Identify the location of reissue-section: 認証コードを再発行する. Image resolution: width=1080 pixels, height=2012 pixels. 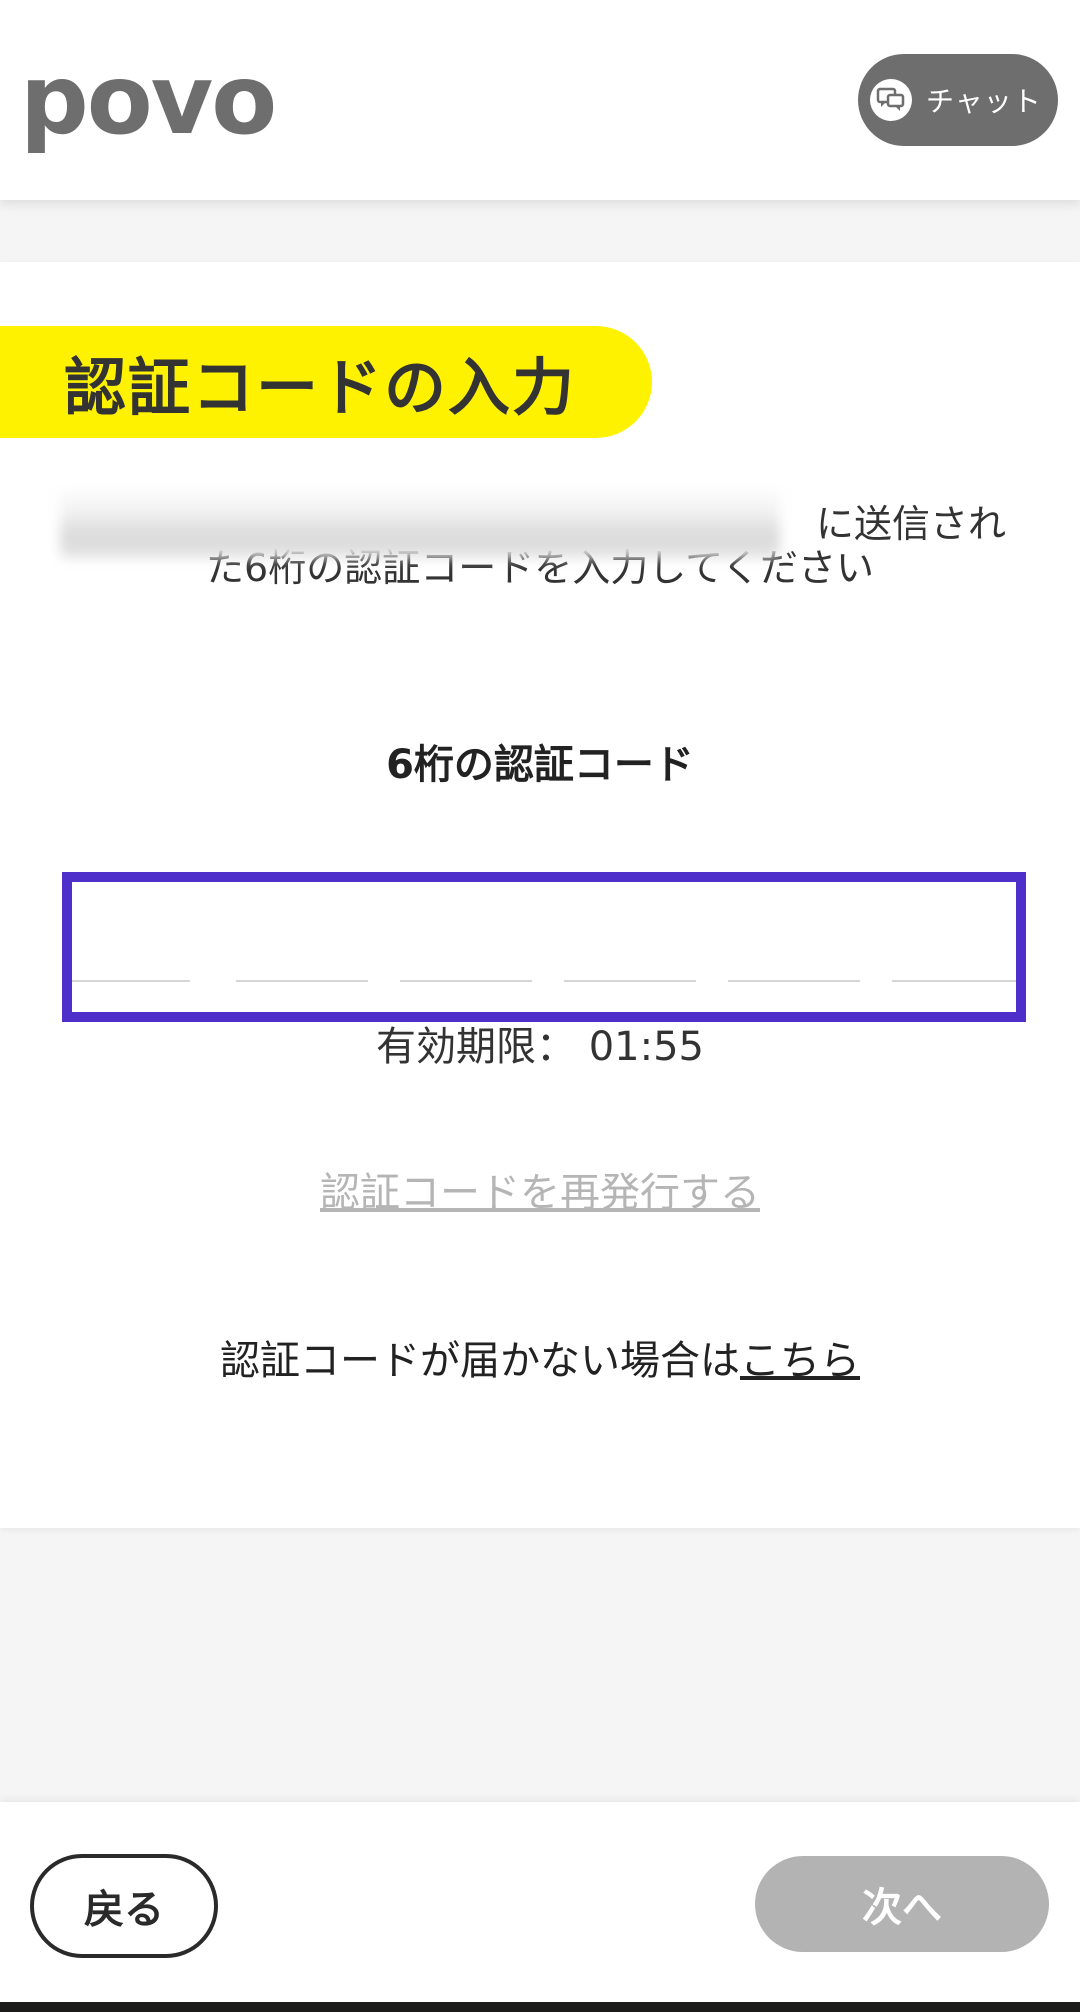
(540, 1189).